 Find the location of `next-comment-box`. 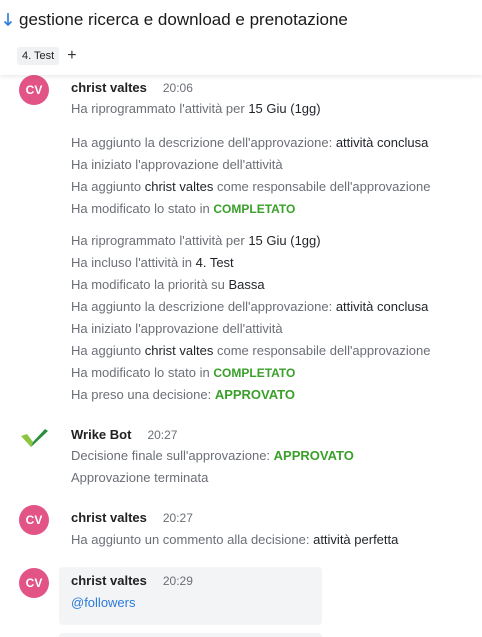

next-comment-box is located at coordinates (190, 635).